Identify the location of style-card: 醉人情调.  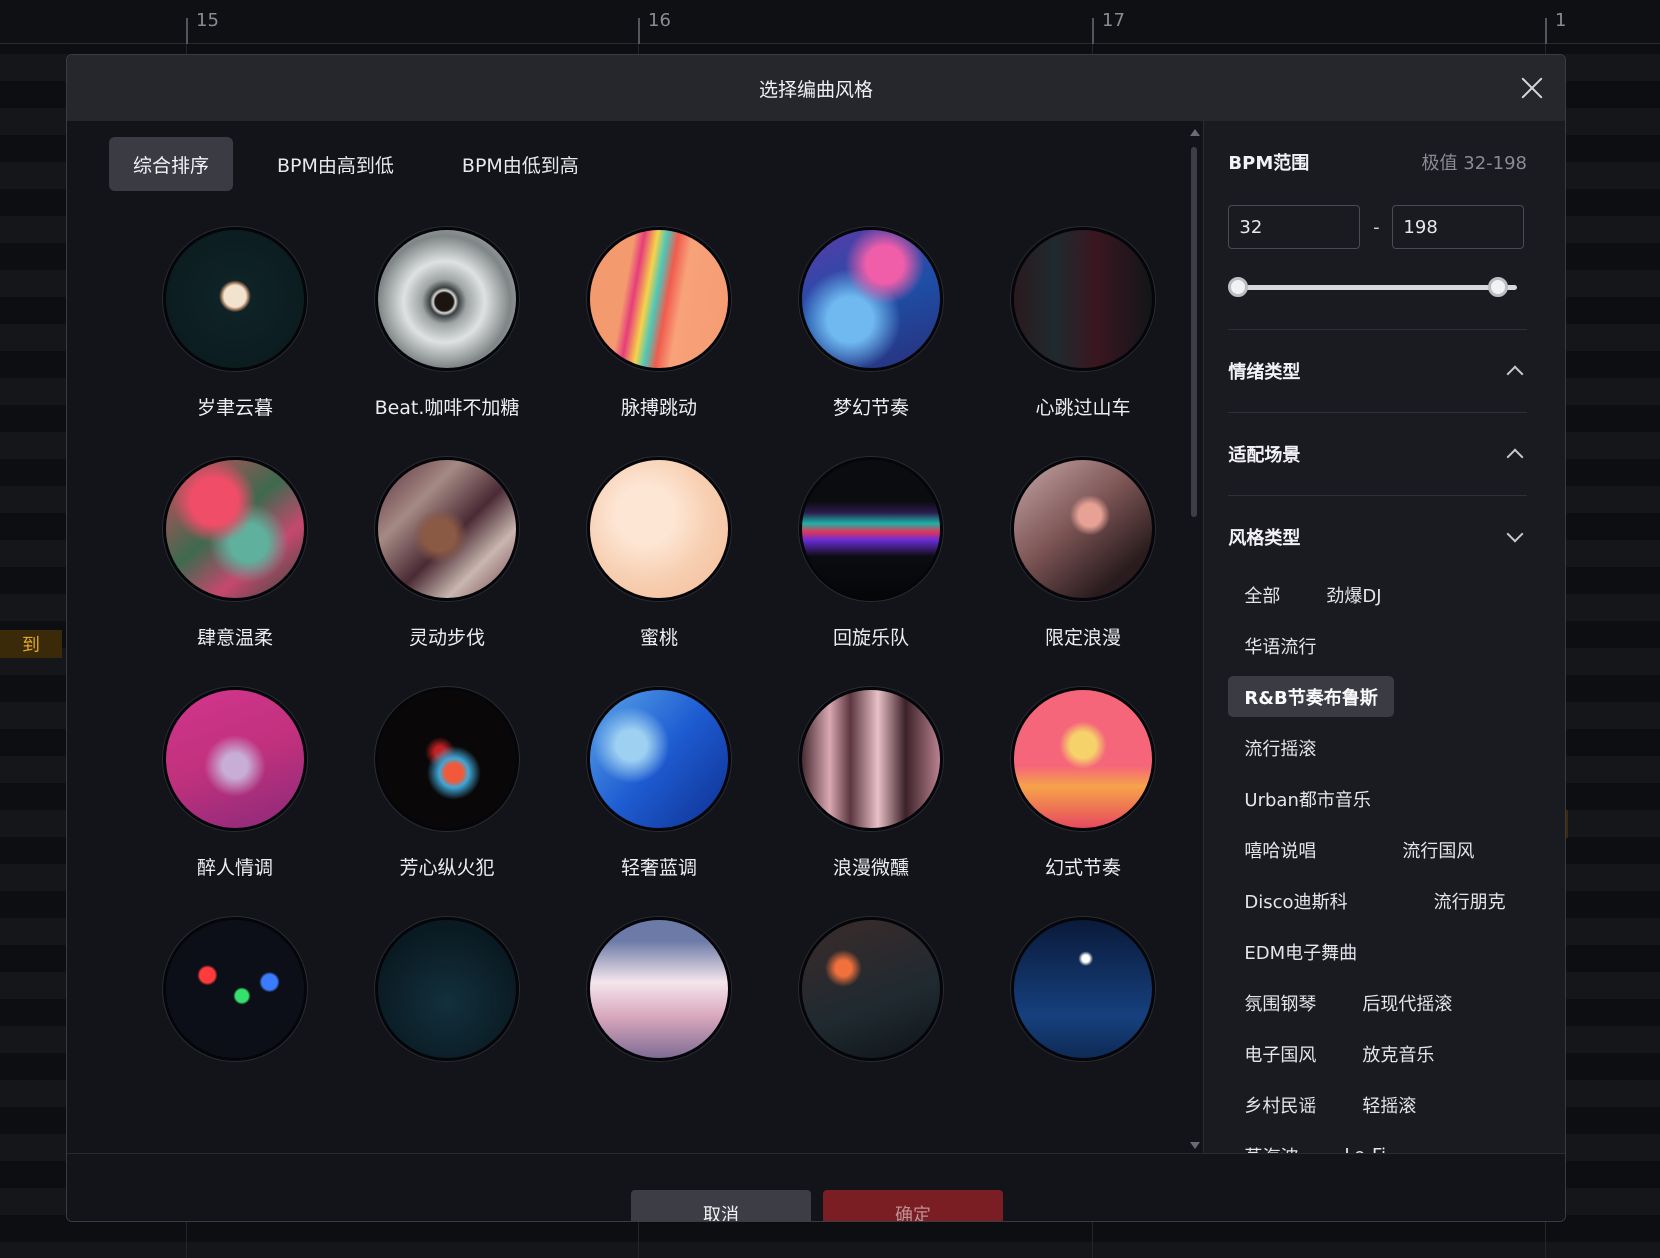
(235, 783).